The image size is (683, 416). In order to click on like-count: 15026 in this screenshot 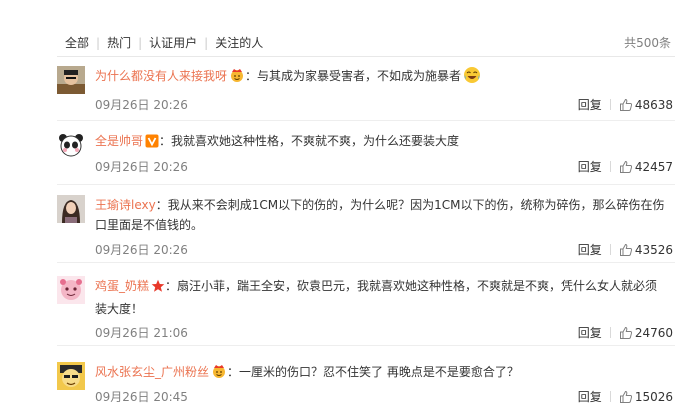, I will do `click(653, 397)`.